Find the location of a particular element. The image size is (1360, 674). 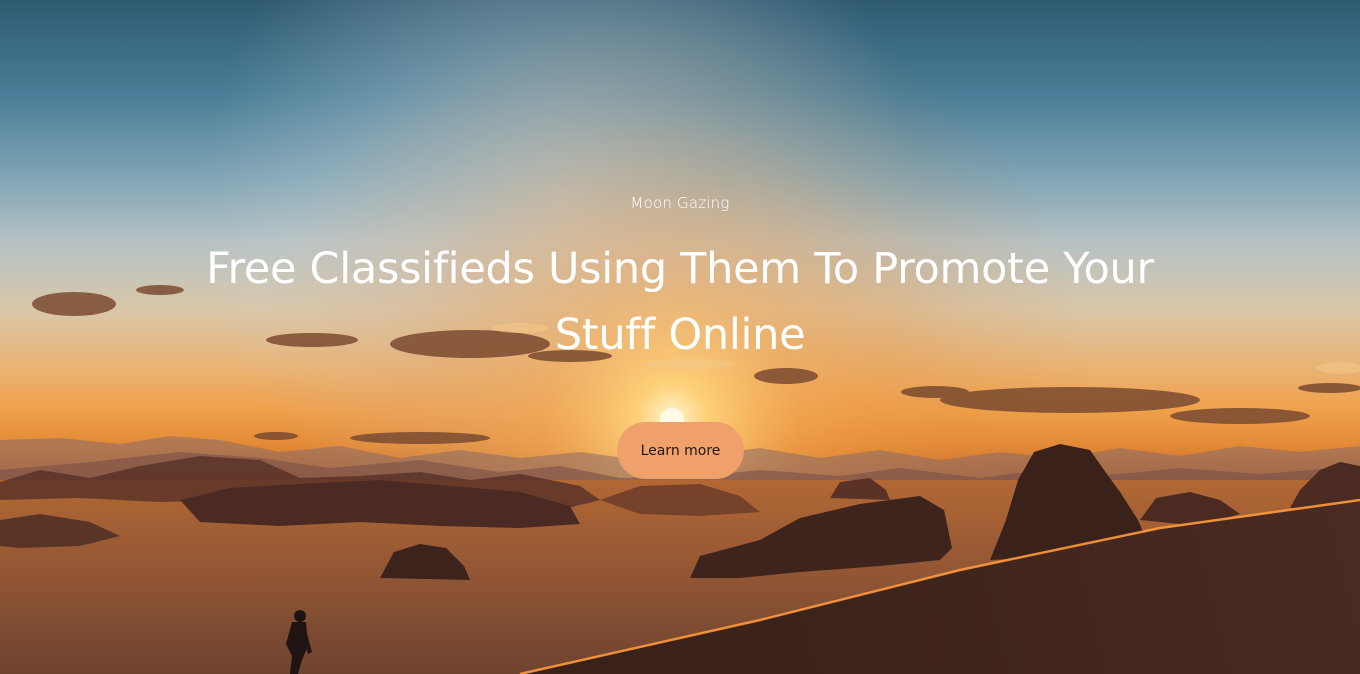

hero-eyebrow: Moon Gazing is located at coordinates (680, 203).